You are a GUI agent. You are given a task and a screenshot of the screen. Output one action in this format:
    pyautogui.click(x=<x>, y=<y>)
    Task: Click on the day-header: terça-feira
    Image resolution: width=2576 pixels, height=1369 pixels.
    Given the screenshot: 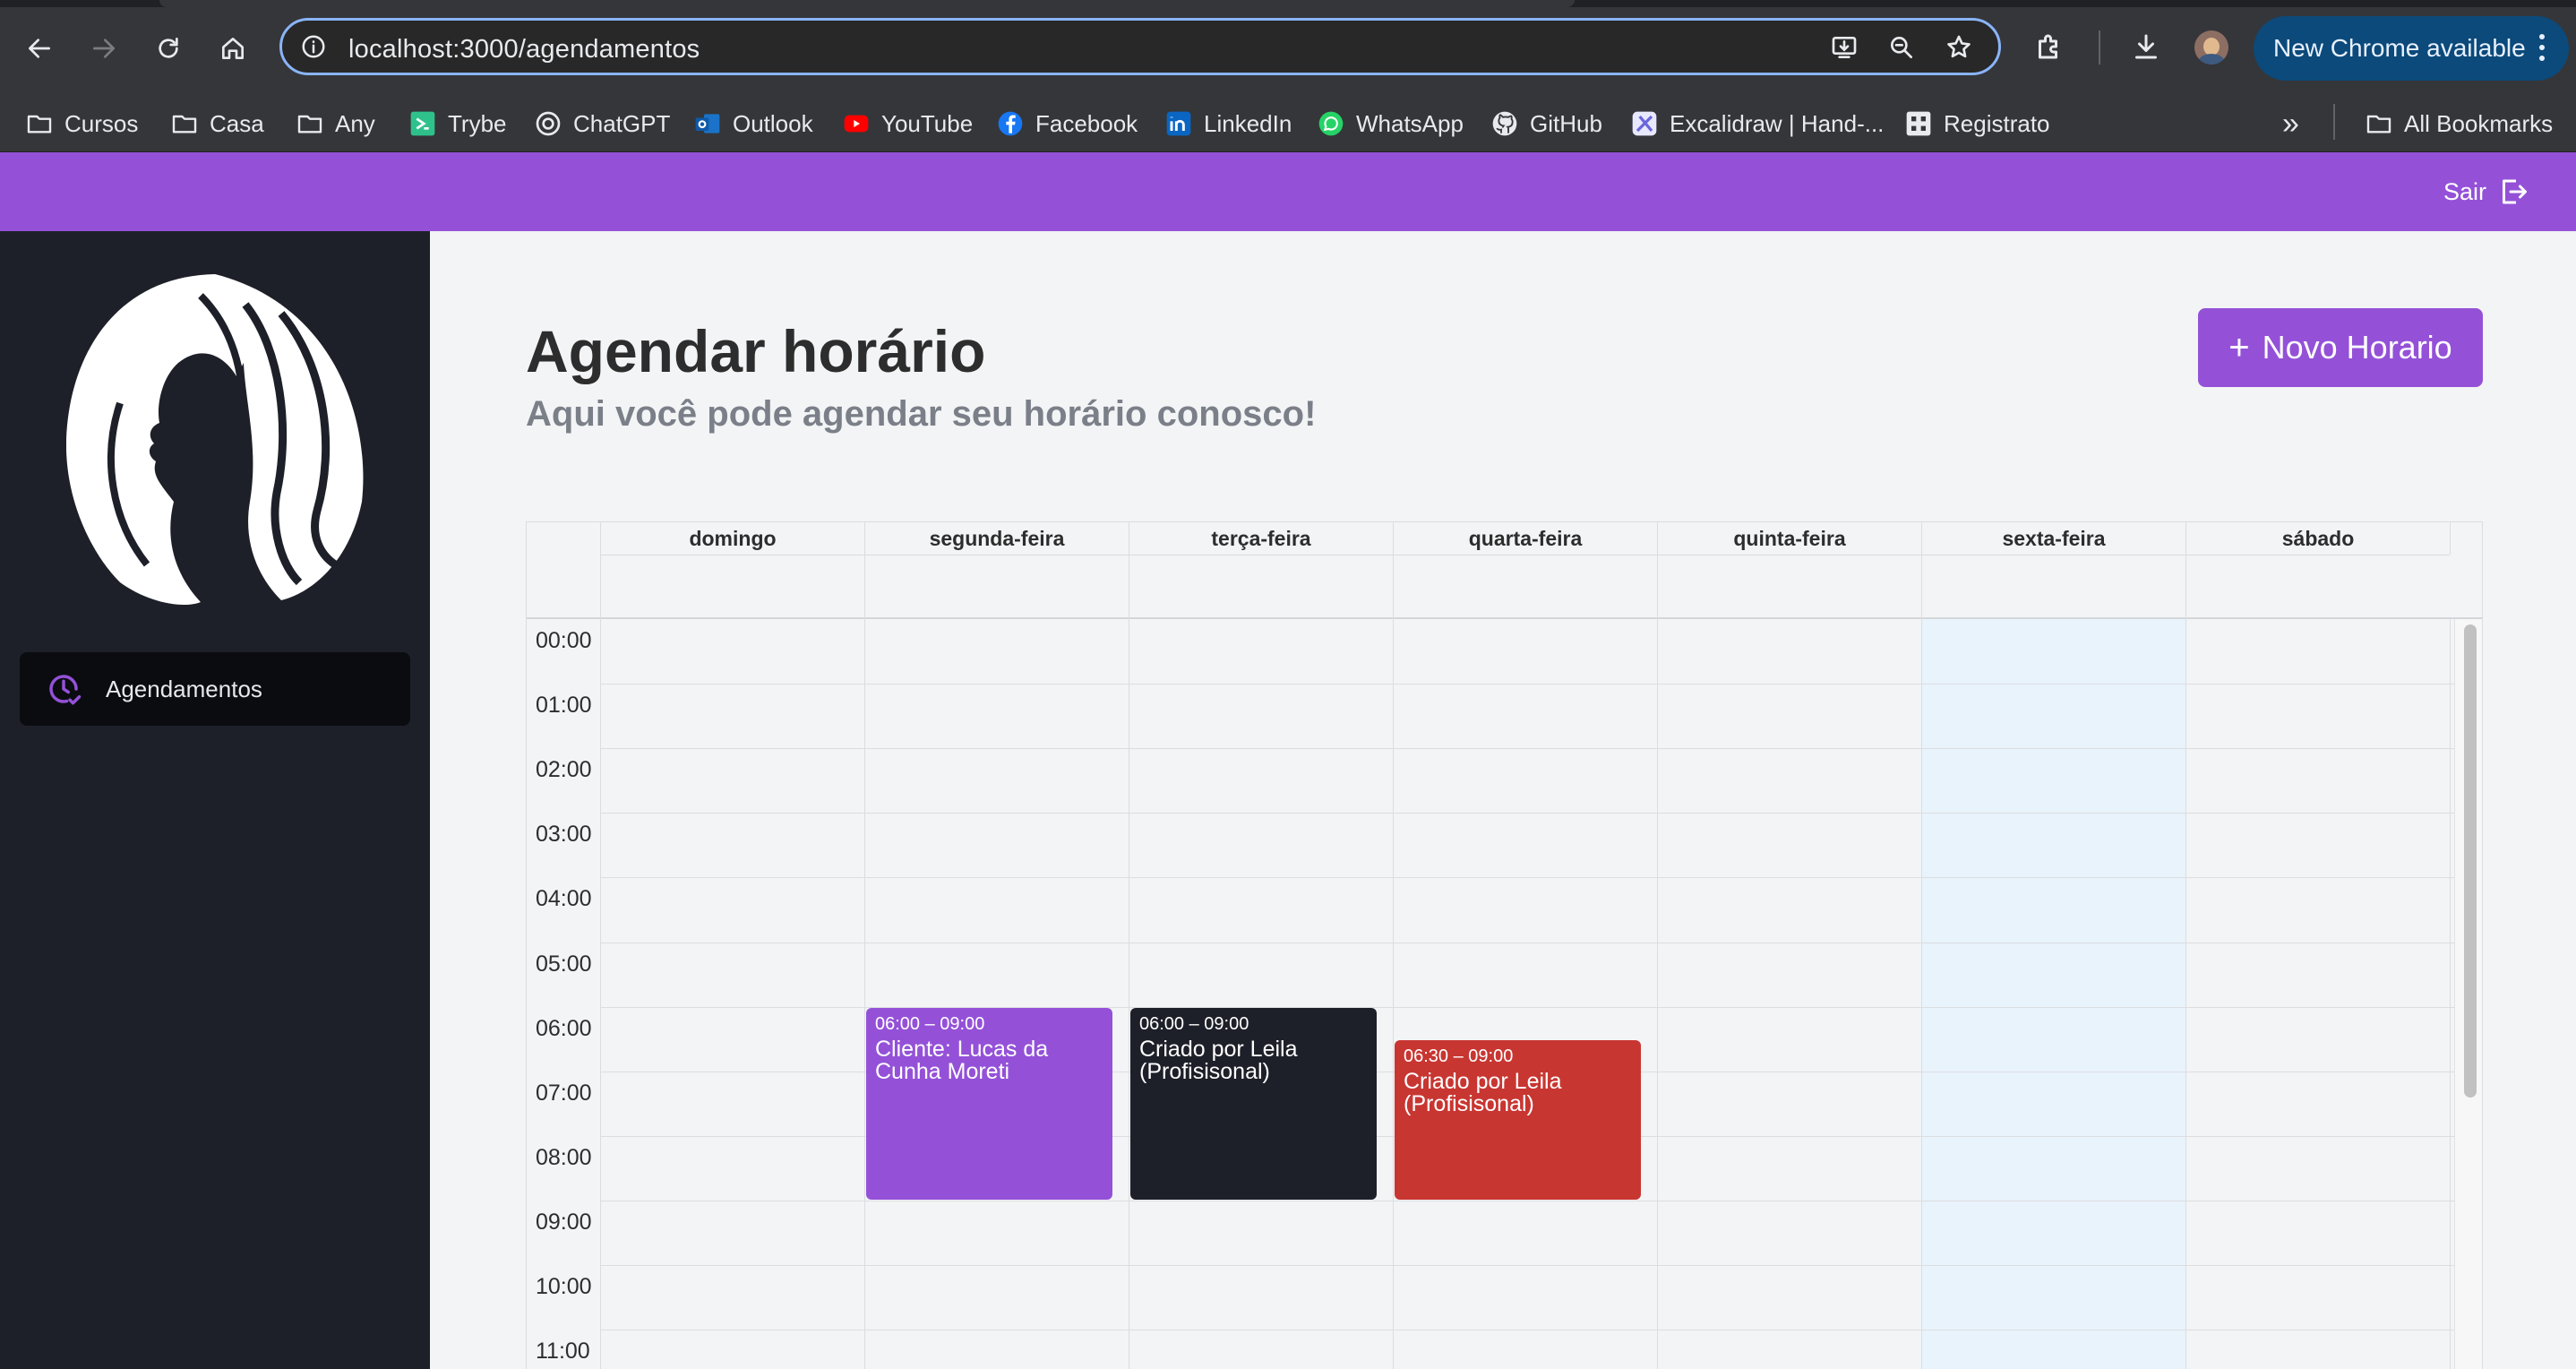 What is the action you would take?
    pyautogui.click(x=1261, y=538)
    